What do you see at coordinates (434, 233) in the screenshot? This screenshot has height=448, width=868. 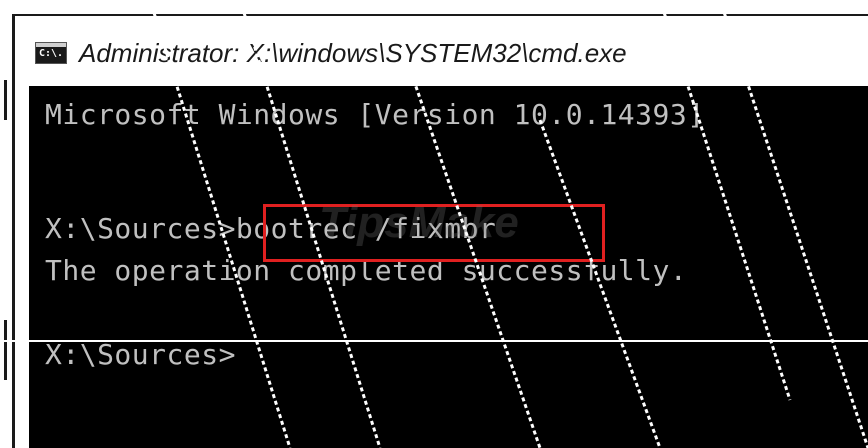 I see `command-highlight-box` at bounding box center [434, 233].